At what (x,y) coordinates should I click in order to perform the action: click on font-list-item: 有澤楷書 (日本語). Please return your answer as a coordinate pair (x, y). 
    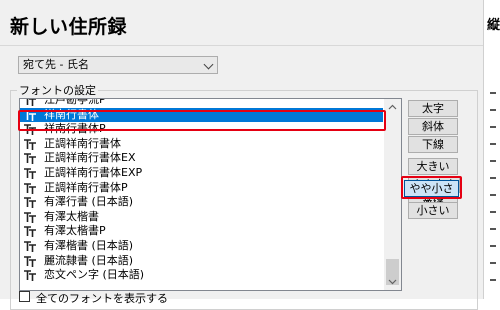
    Looking at the image, I should click on (201, 246).